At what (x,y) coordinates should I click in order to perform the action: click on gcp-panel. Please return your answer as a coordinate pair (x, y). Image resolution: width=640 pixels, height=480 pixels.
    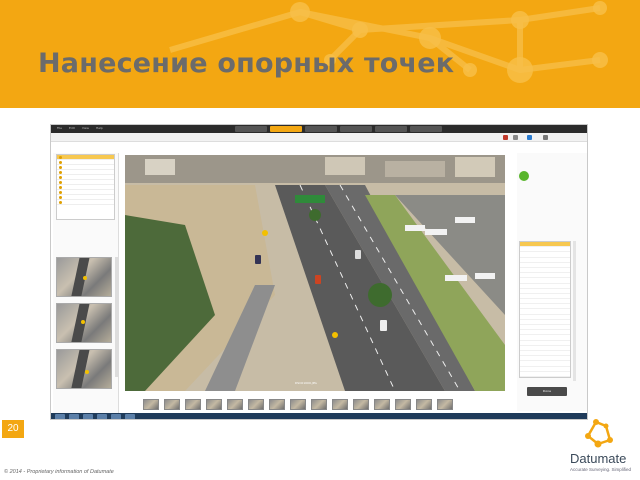
    Looking at the image, I should click on (86, 286).